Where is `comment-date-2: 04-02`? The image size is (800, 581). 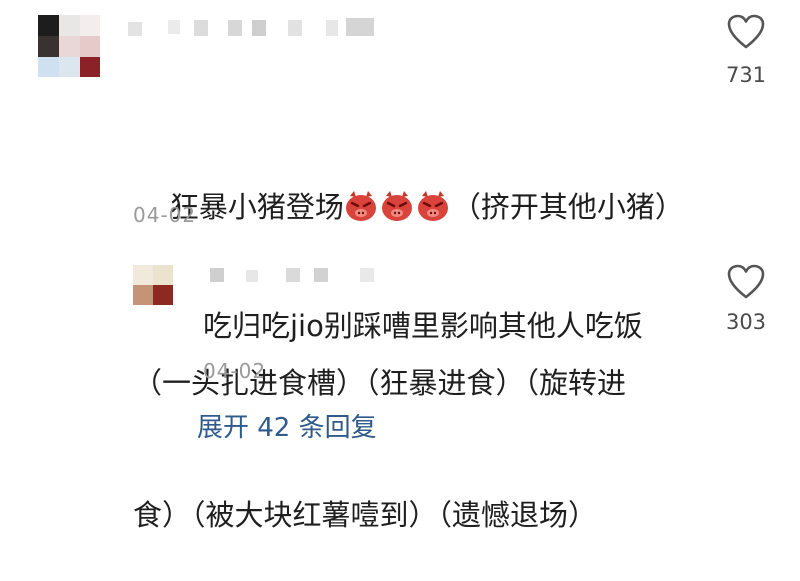
comment-date-2: 04-02 is located at coordinates (235, 371).